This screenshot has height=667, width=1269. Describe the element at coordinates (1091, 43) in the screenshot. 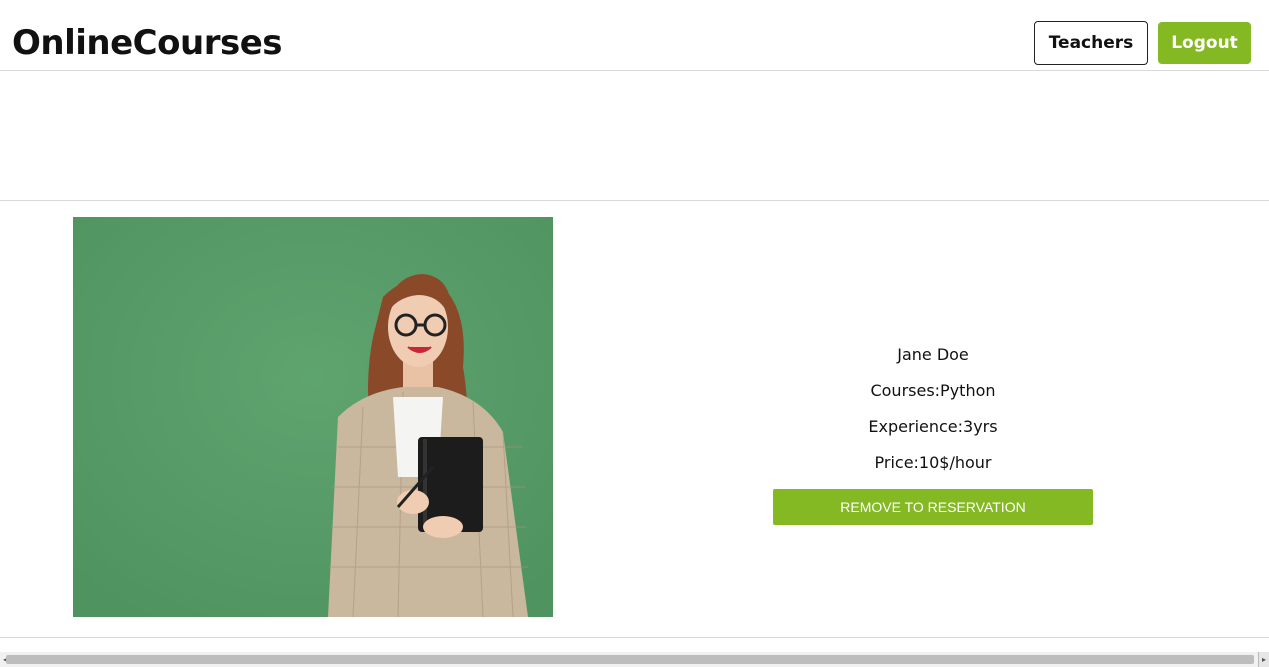

I see `teachers-button: Teachers` at that location.